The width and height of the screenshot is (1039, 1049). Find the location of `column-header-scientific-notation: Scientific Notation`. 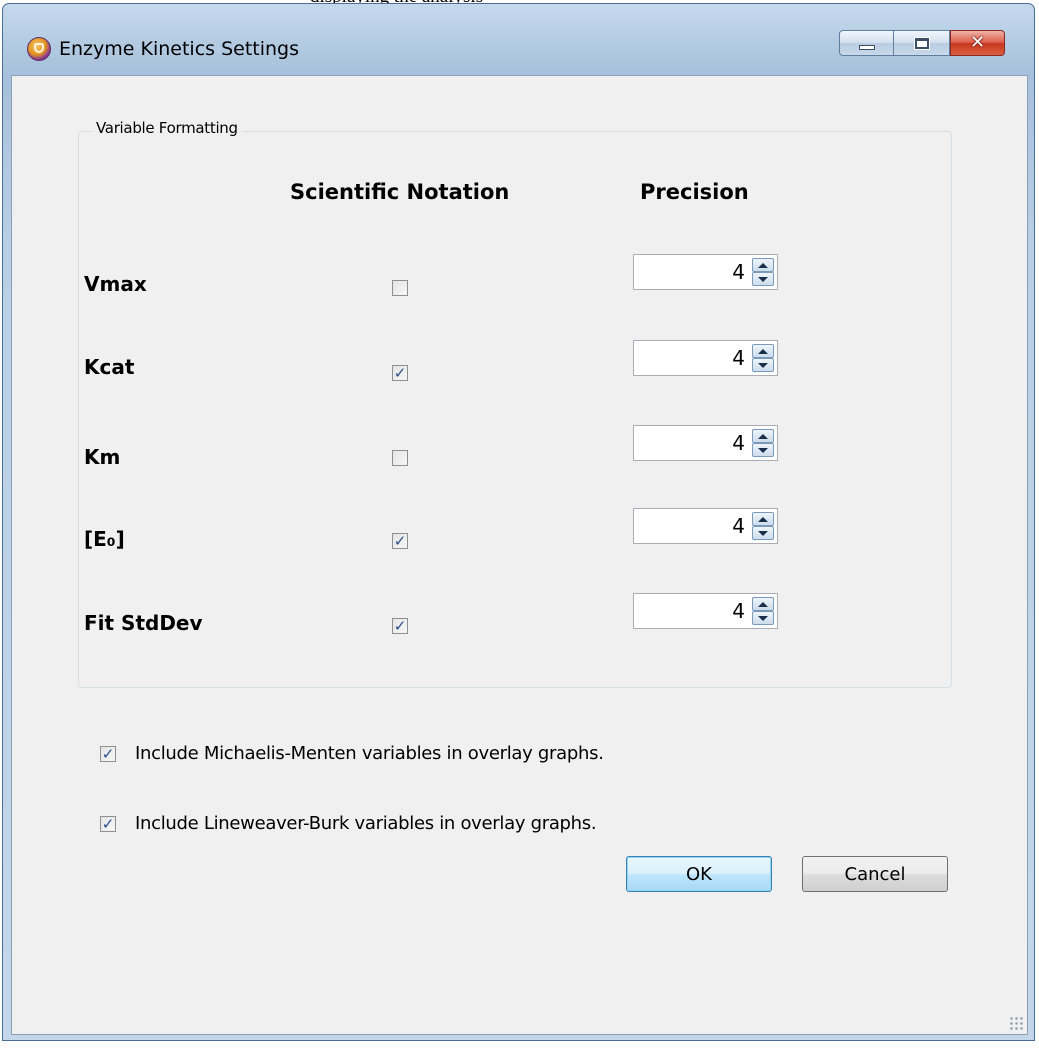

column-header-scientific-notation: Scientific Notation is located at coordinates (400, 192).